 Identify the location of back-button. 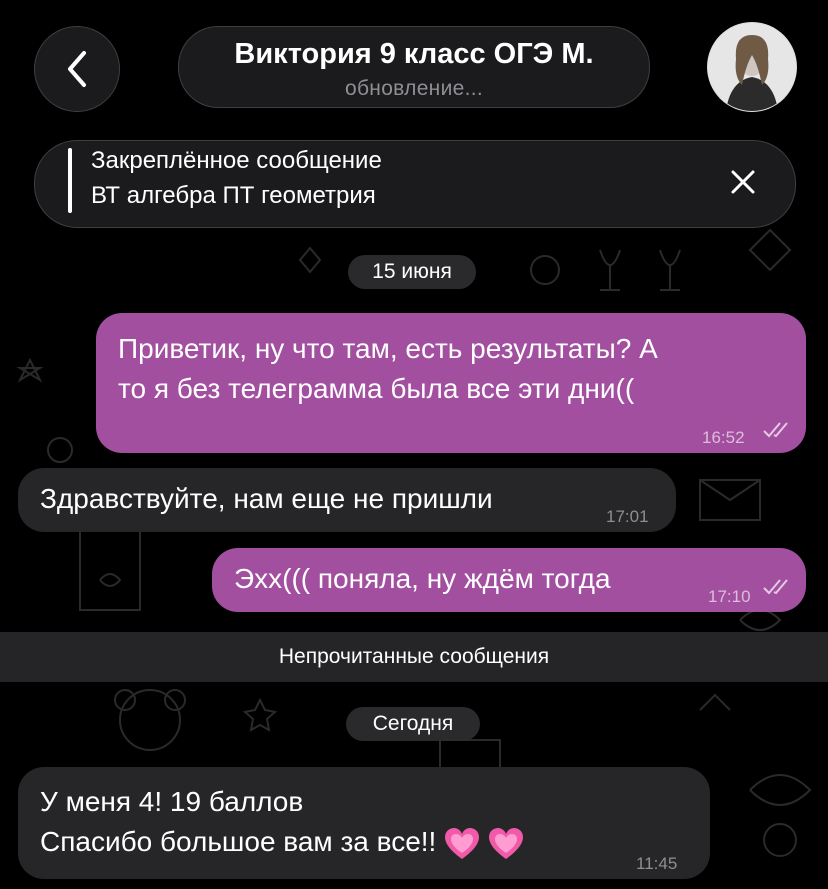
(77, 69).